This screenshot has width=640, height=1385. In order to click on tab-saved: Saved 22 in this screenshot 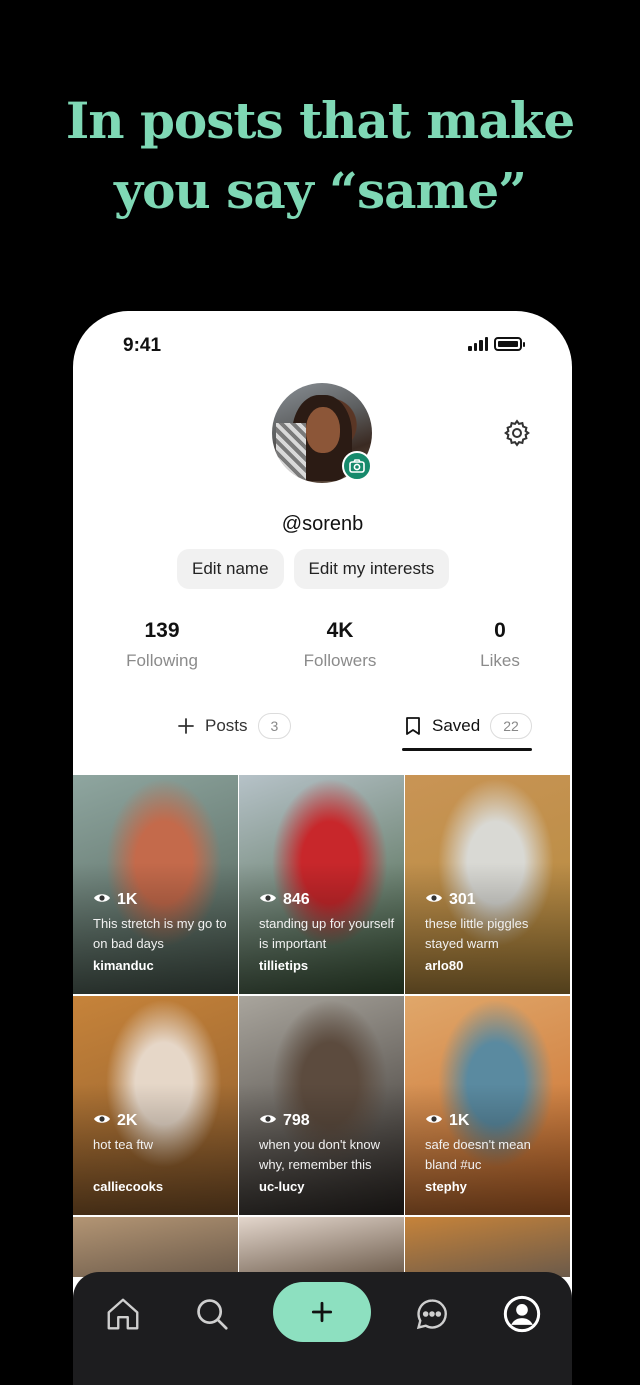, I will do `click(468, 726)`.